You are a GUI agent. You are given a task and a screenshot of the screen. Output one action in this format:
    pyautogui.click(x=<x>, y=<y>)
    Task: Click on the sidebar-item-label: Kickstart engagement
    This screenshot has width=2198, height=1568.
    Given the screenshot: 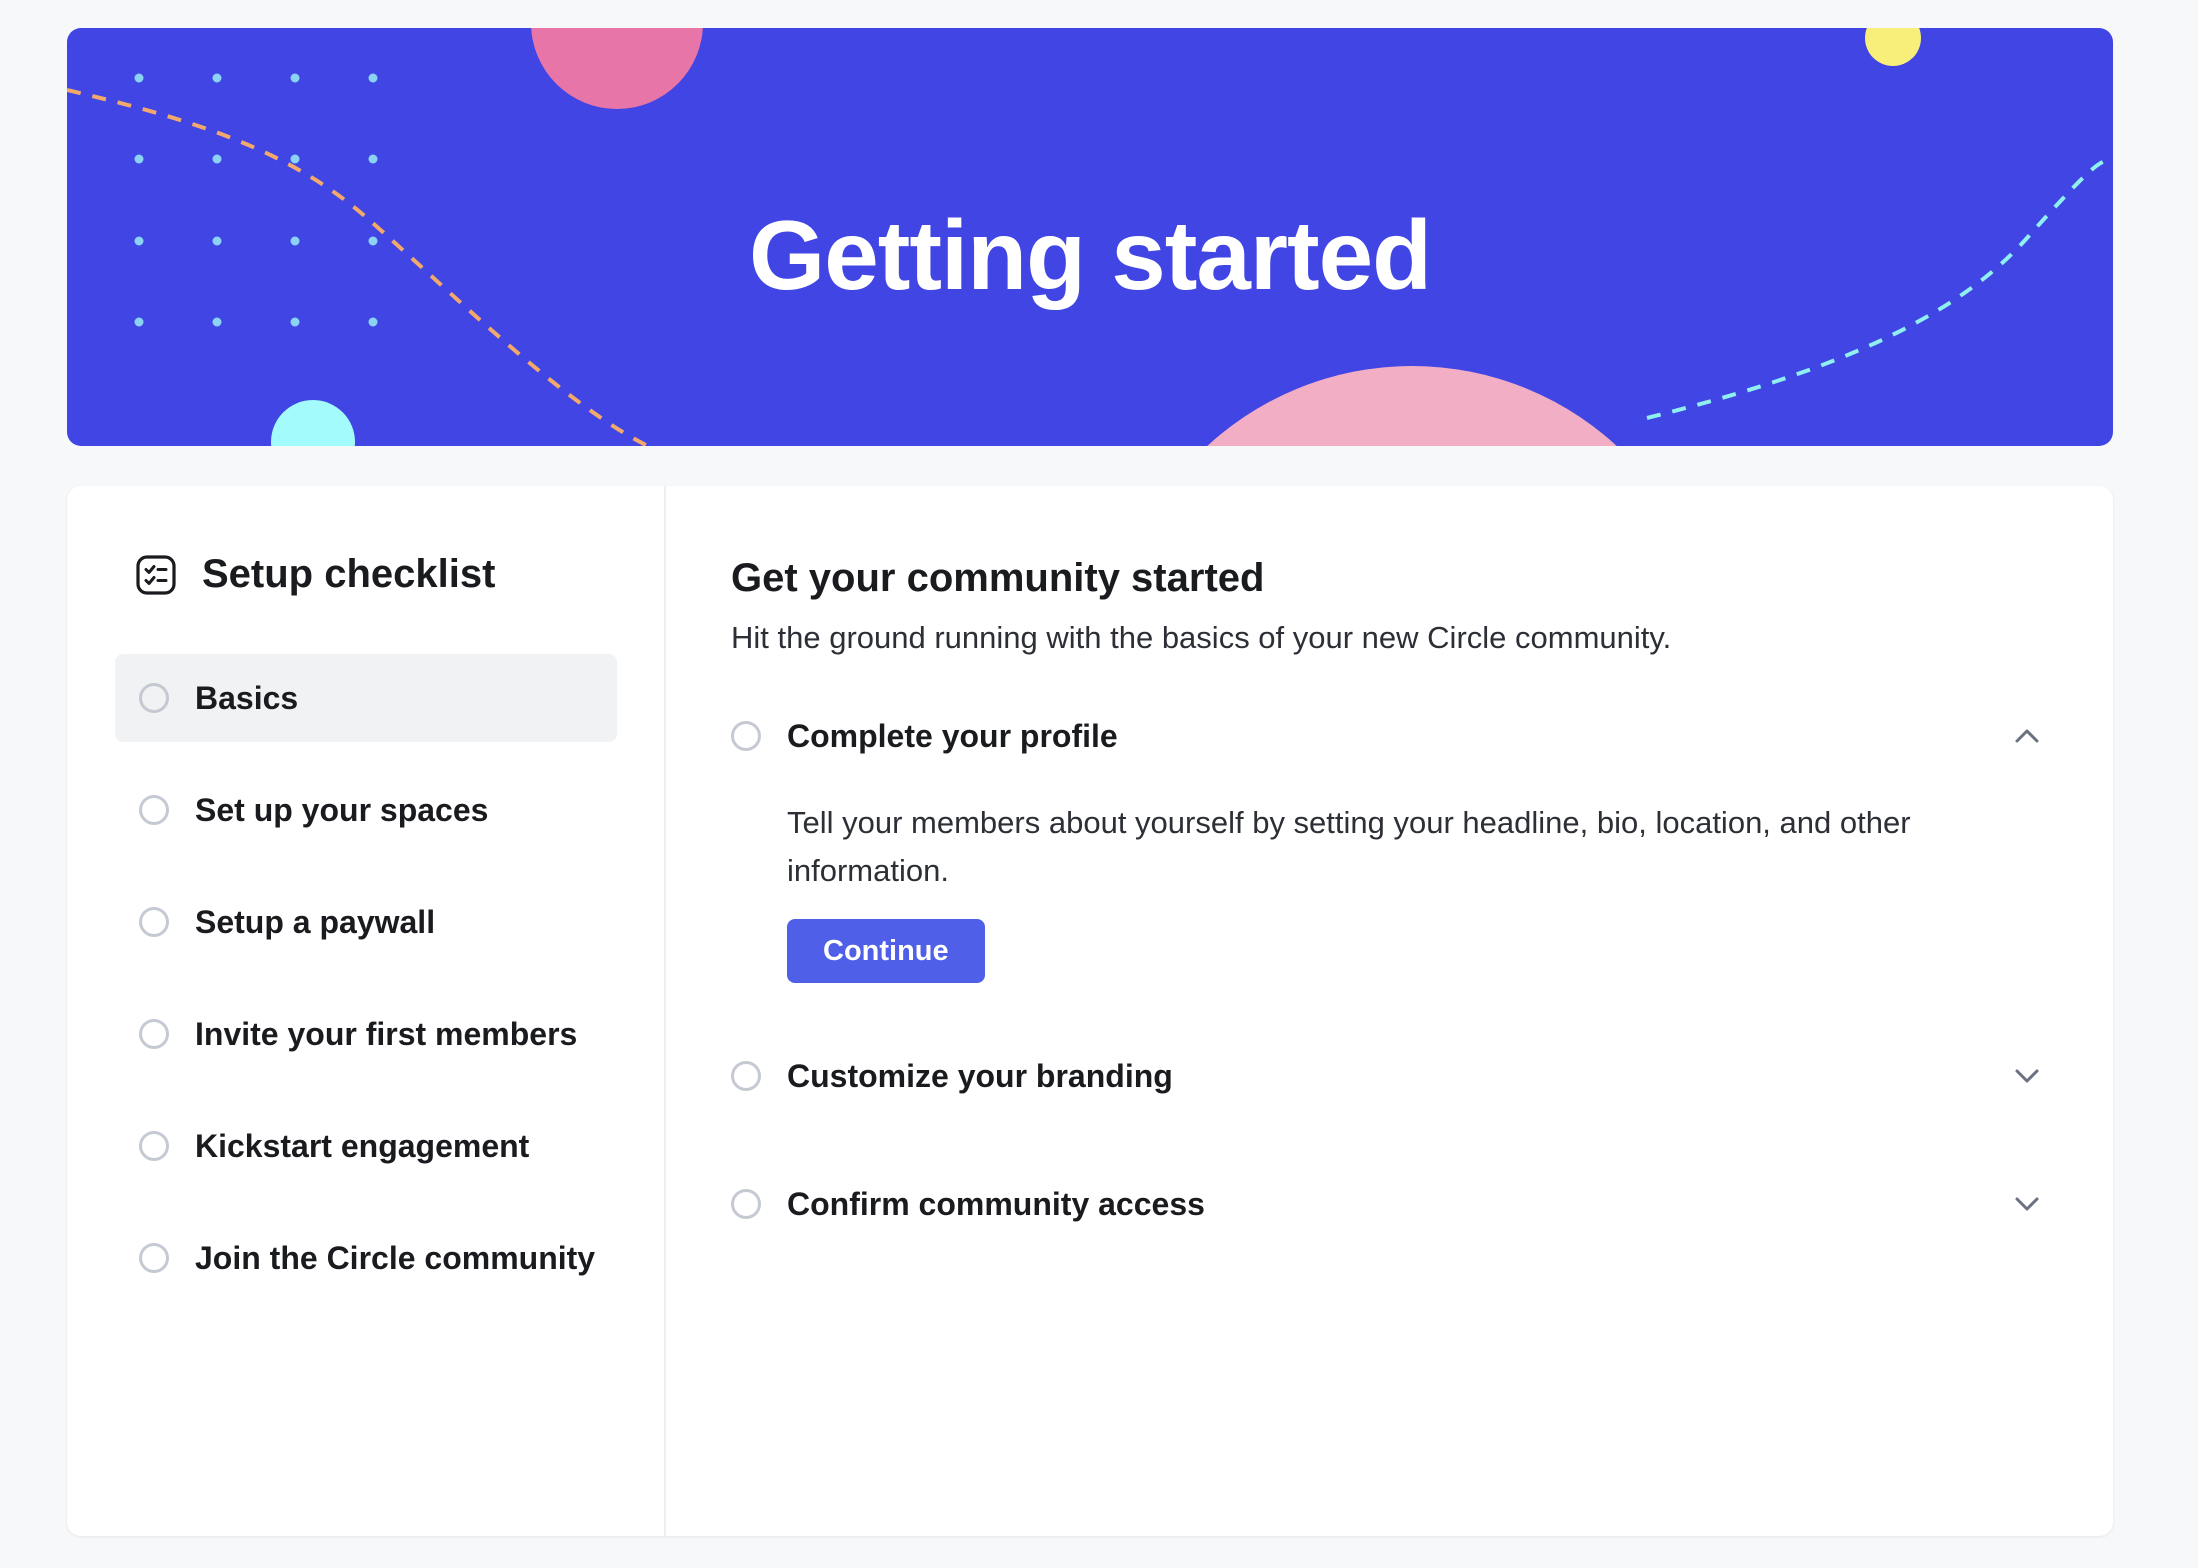 What is the action you would take?
    pyautogui.click(x=362, y=1145)
    